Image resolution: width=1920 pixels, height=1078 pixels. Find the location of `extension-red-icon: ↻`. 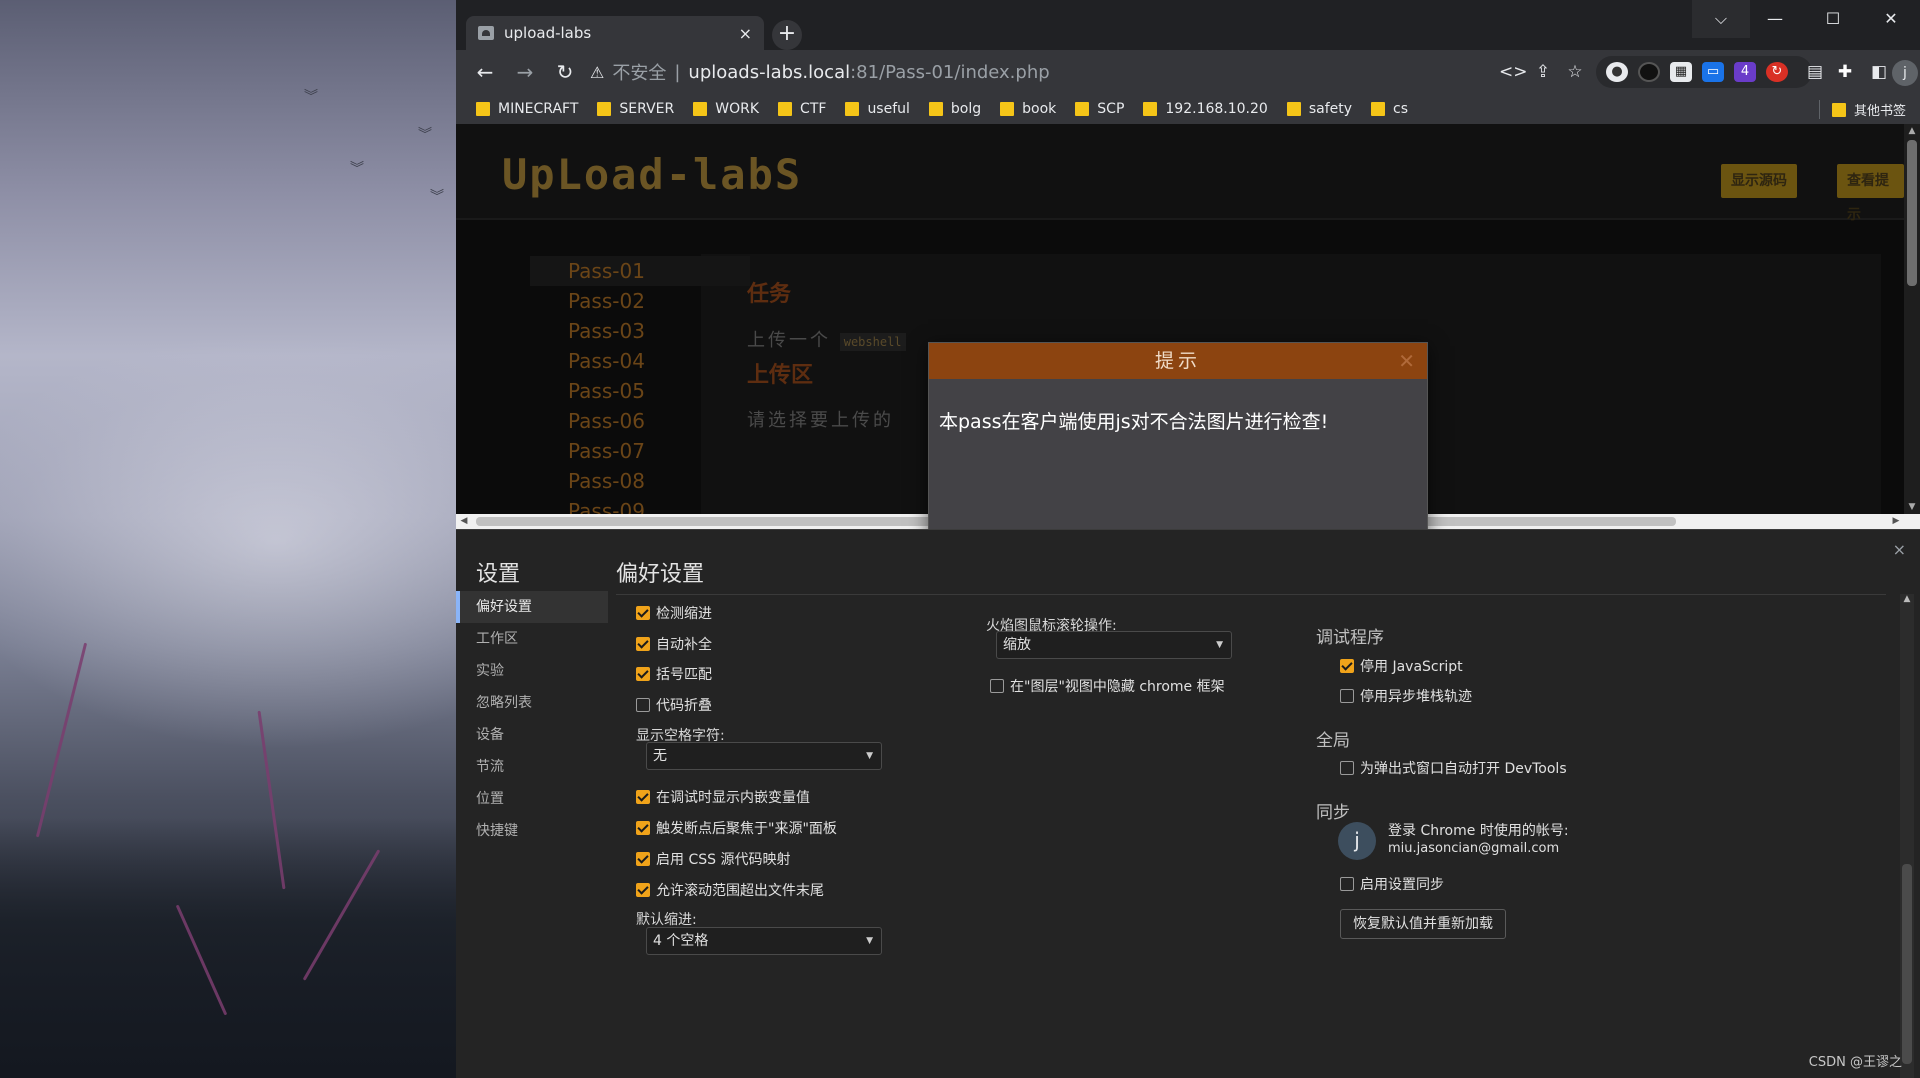

extension-red-icon: ↻ is located at coordinates (1777, 72).